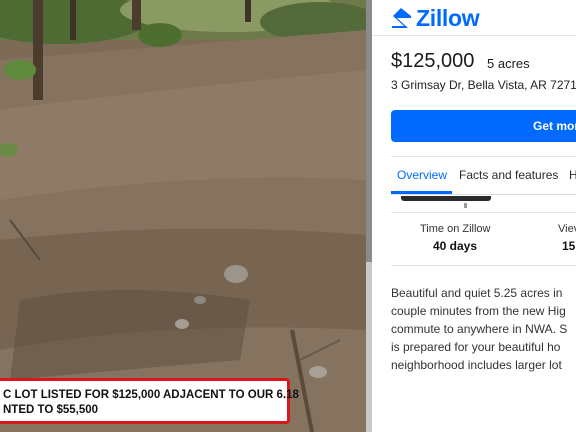 The height and width of the screenshot is (432, 576). What do you see at coordinates (567, 229) in the screenshot?
I see `views-label: Viev` at bounding box center [567, 229].